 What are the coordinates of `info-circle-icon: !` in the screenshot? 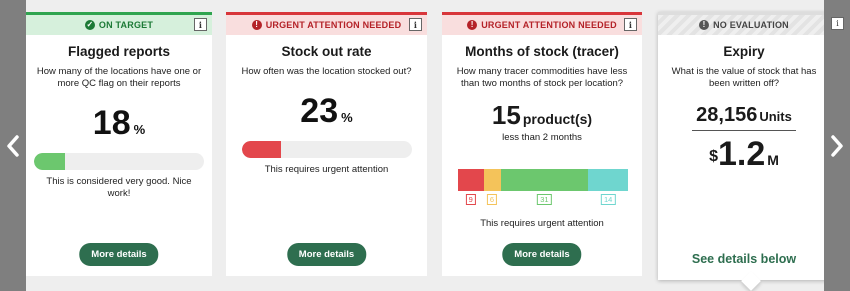 It's located at (704, 25).